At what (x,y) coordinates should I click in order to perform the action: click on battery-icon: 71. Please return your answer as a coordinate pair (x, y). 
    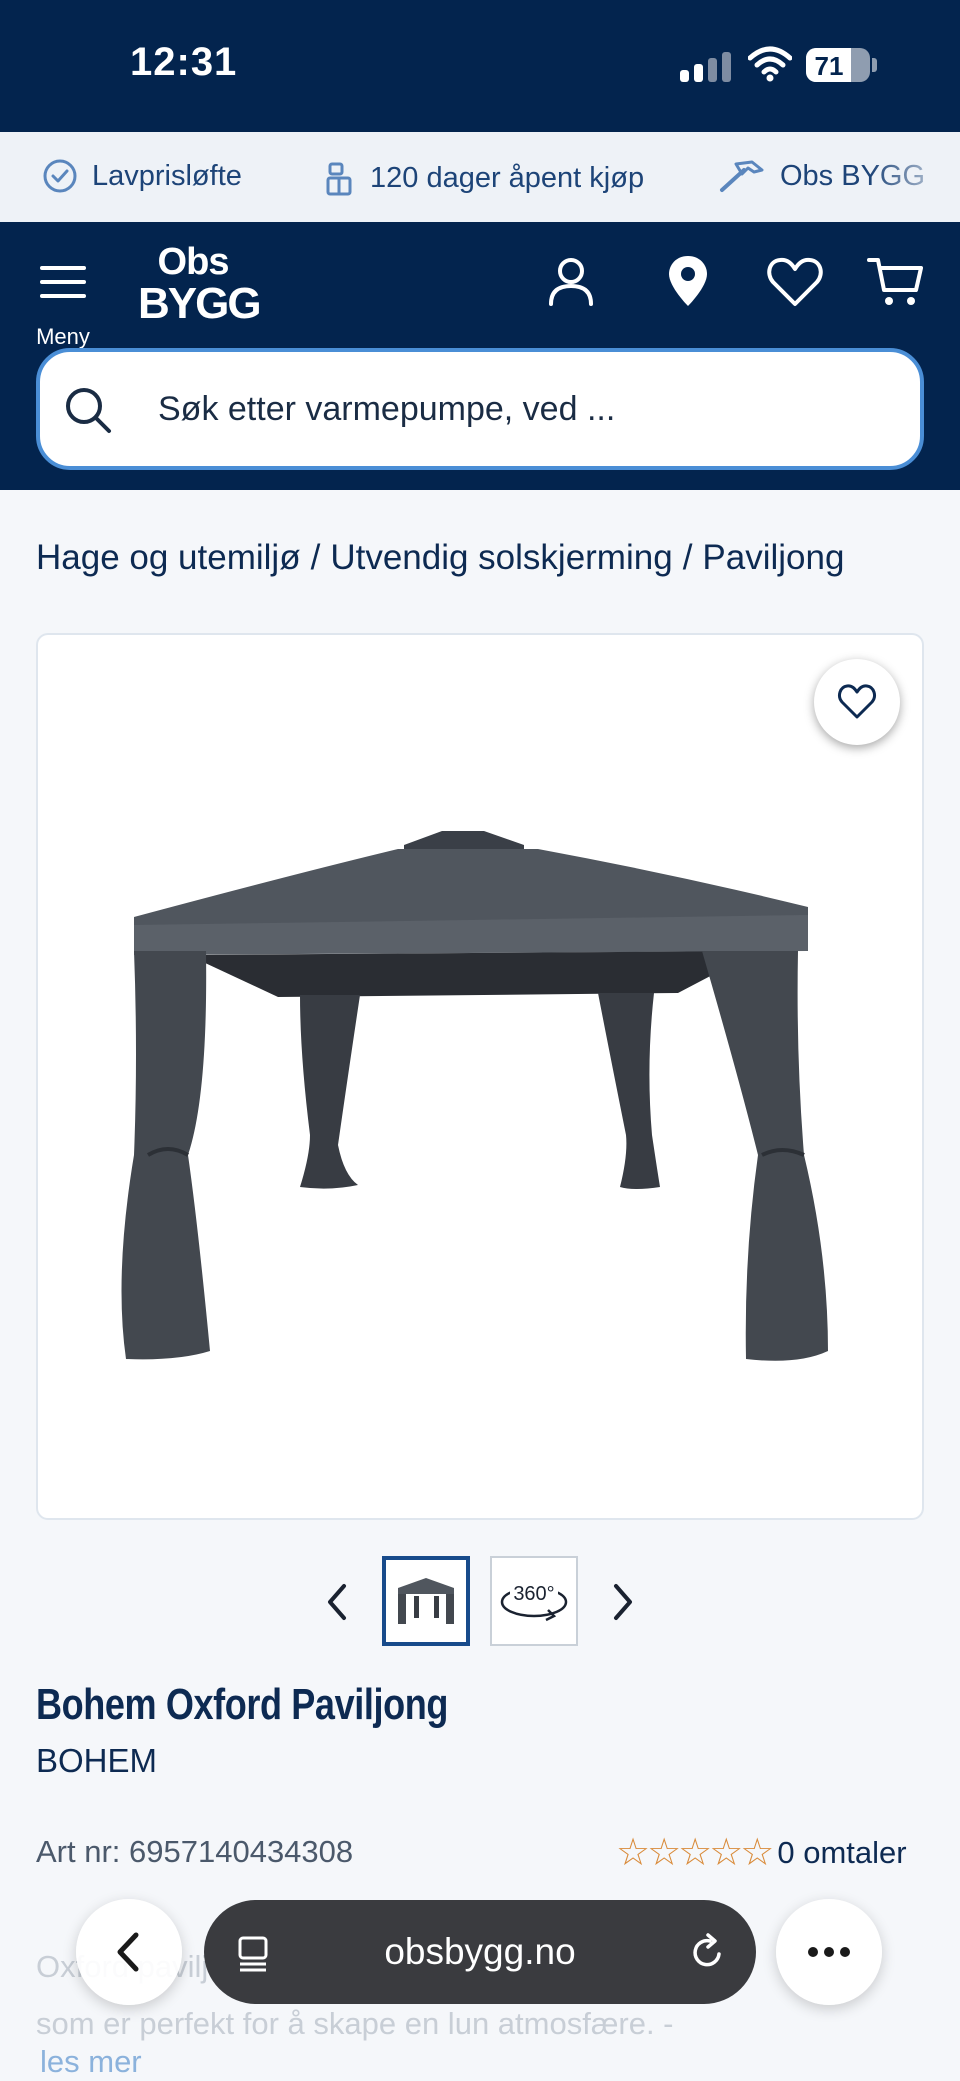
    Looking at the image, I should click on (838, 65).